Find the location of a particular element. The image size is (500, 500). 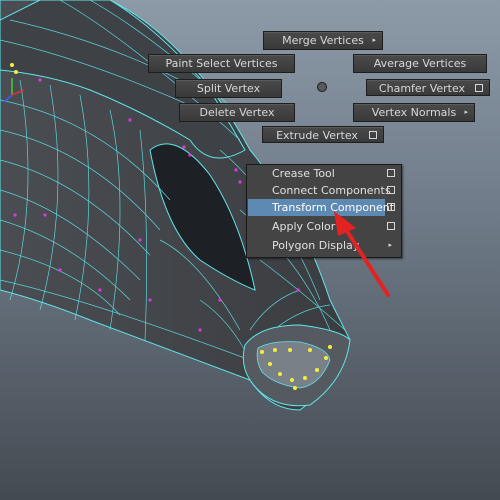

annotation-arrow-icon is located at coordinates (362, 254).